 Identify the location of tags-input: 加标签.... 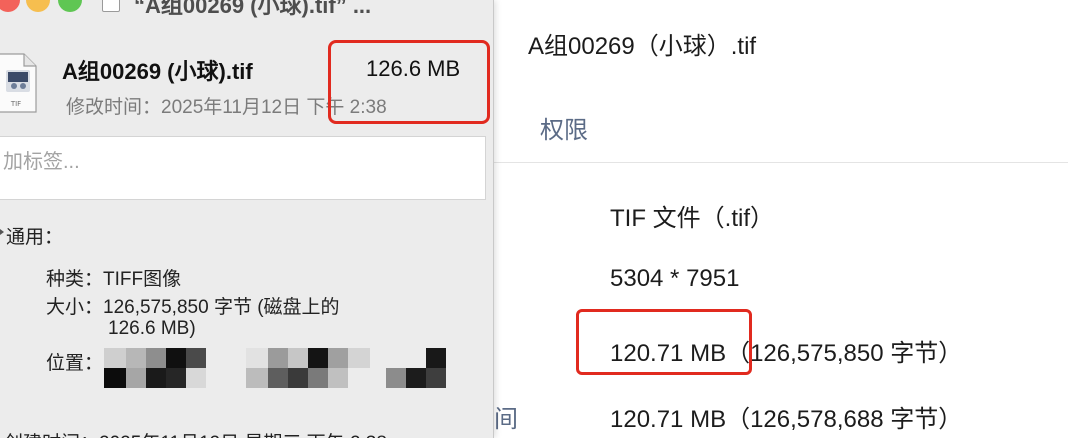
(243, 168).